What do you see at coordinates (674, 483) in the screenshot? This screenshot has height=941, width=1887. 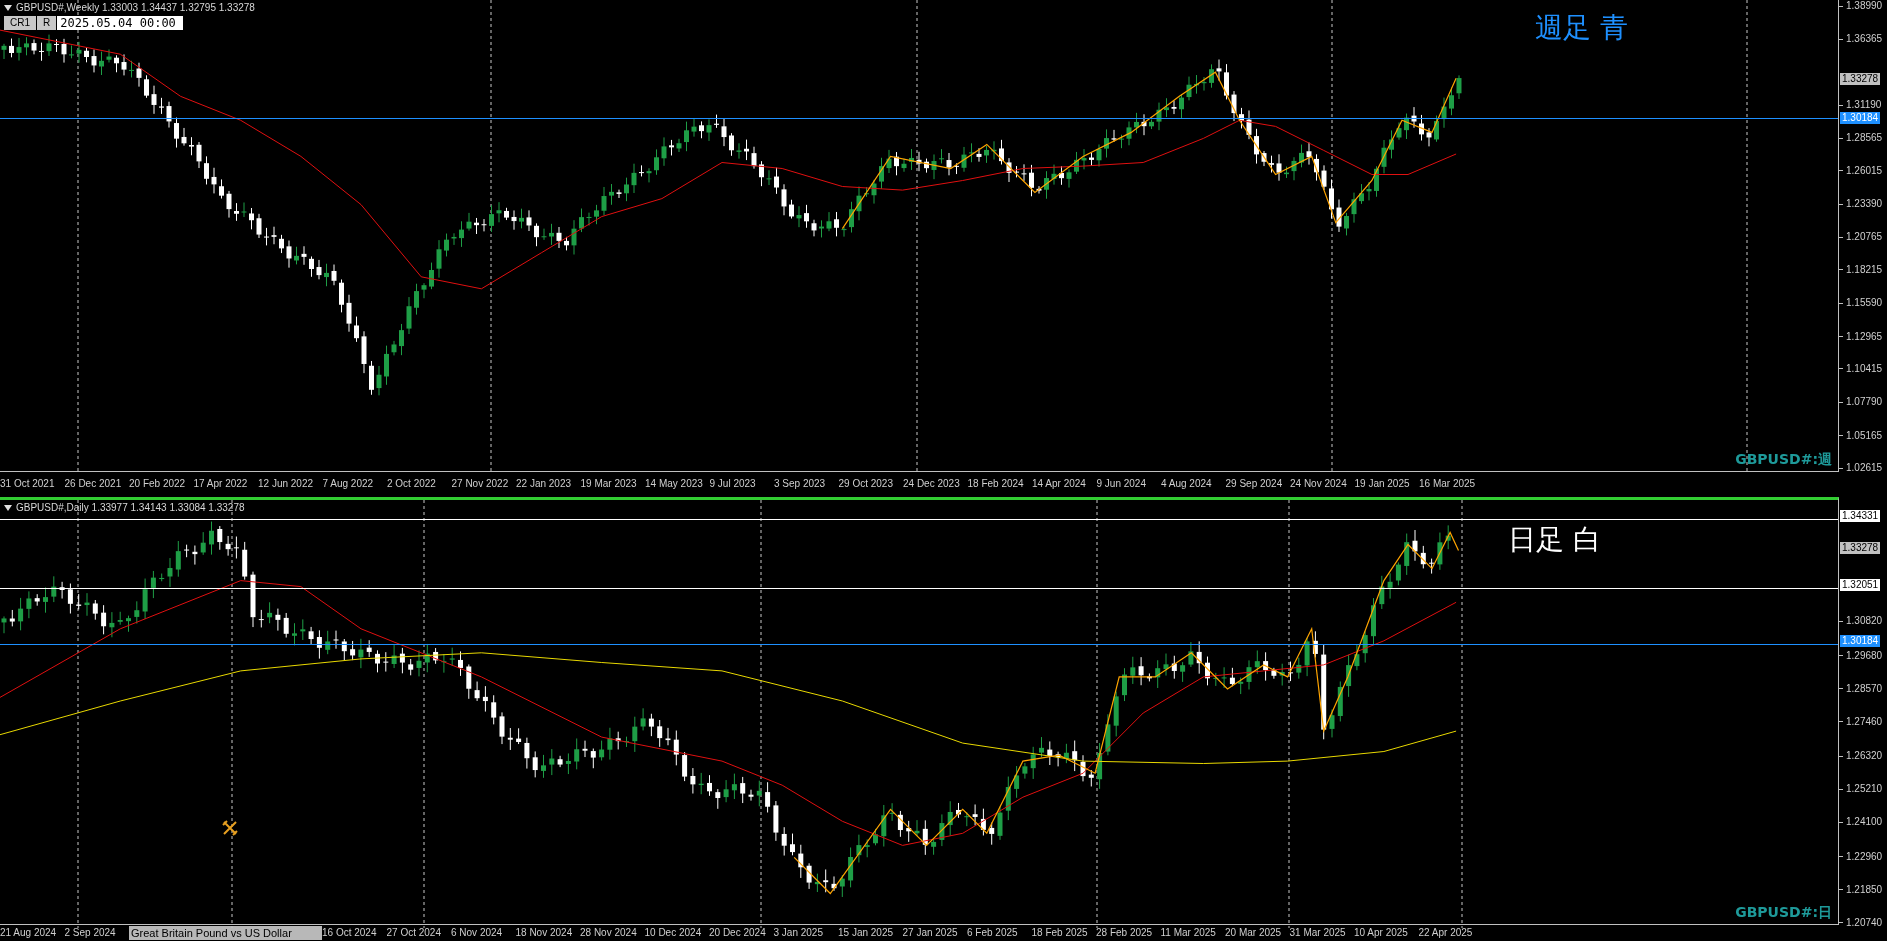 I see `date-label: 14 May 2023` at bounding box center [674, 483].